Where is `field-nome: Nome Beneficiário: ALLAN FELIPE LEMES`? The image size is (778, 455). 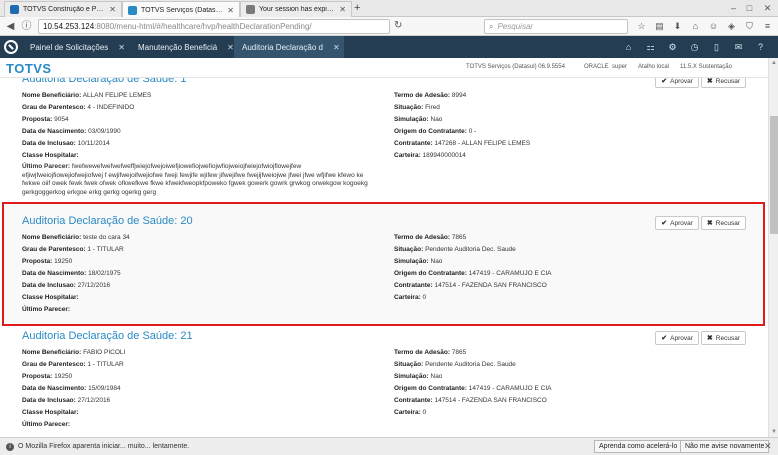 field-nome: Nome Beneficiário: ALLAN FELIPE LEMES is located at coordinates (86, 95).